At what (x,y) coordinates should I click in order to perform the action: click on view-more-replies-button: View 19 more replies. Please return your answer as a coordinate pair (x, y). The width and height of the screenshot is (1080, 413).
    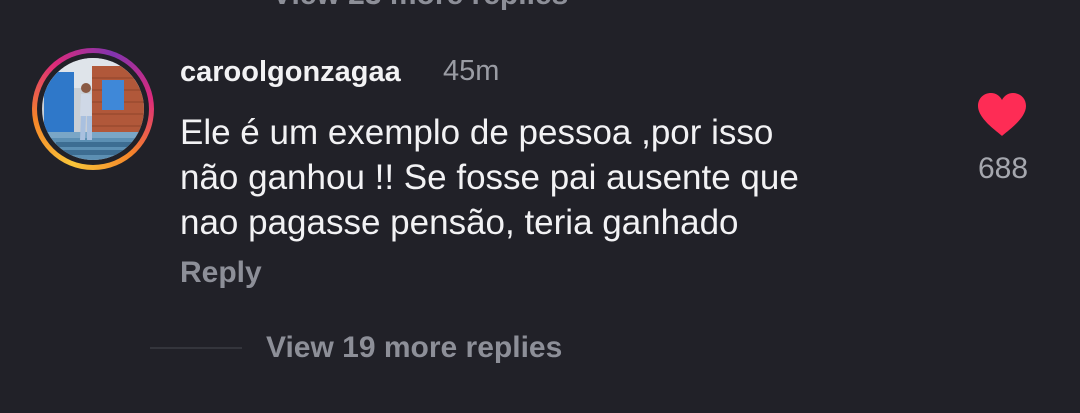
    Looking at the image, I should click on (414, 348).